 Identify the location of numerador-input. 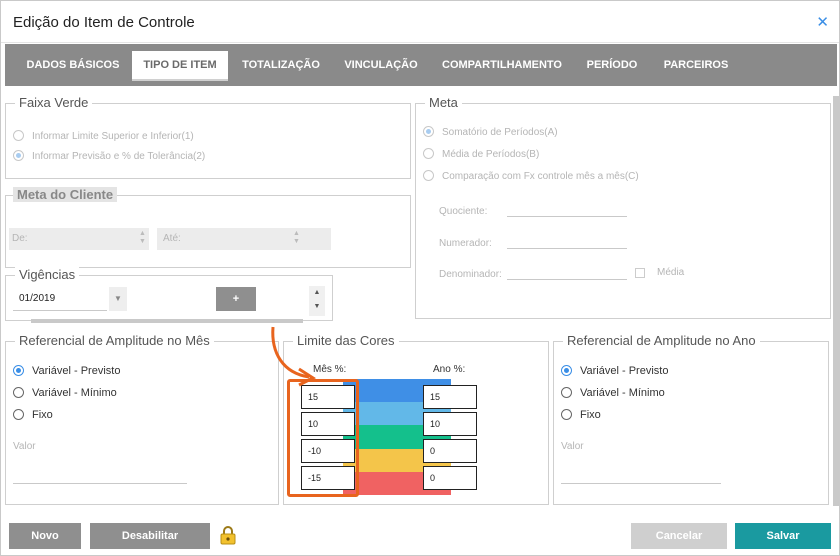
(567, 248).